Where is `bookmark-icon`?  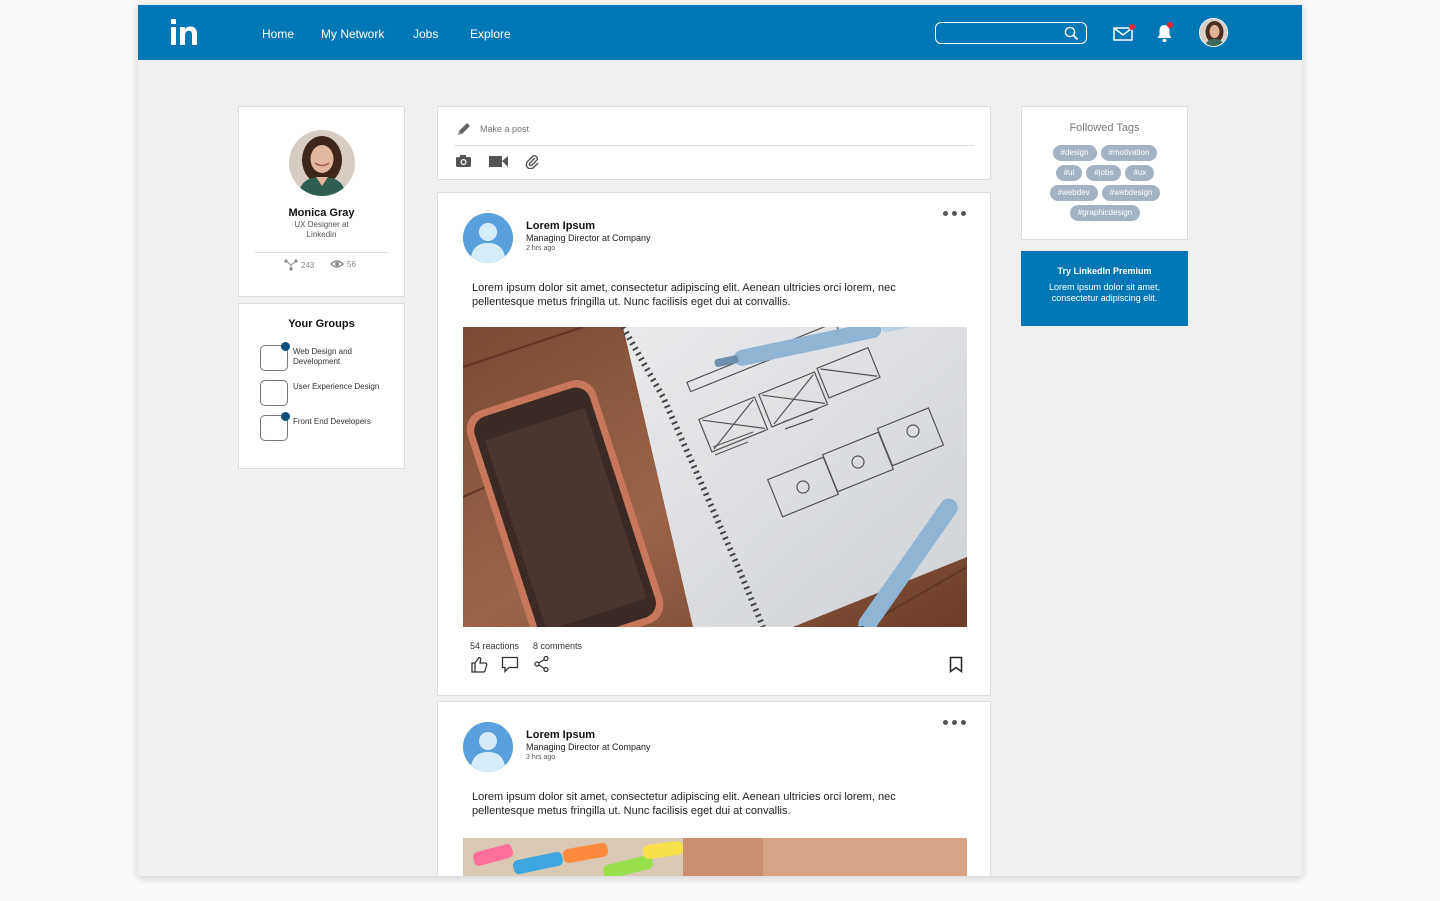
bookmark-icon is located at coordinates (956, 664).